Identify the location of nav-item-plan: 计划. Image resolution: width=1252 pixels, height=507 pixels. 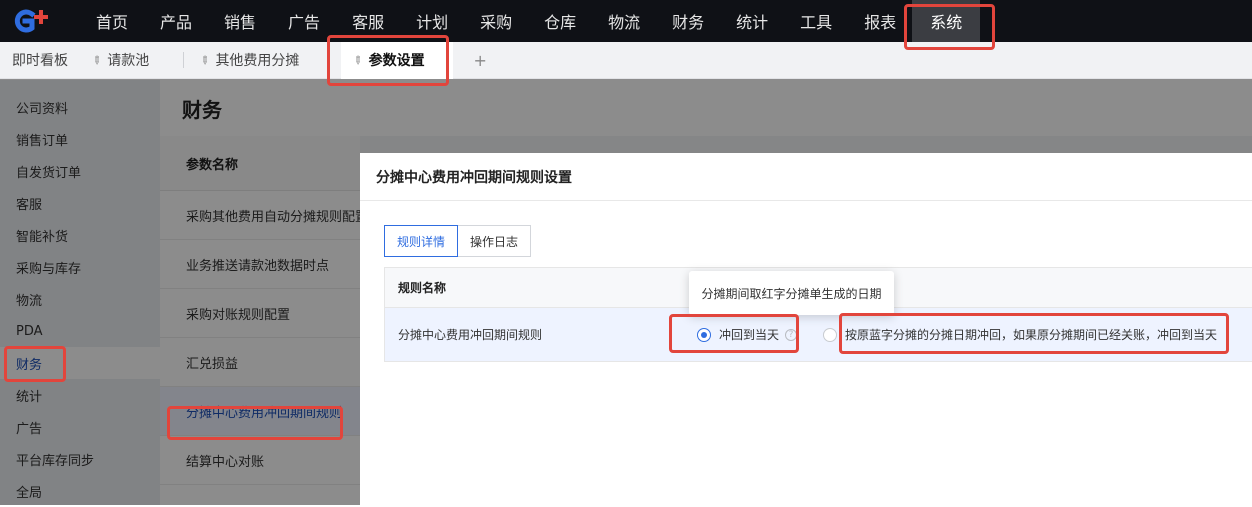
(432, 21).